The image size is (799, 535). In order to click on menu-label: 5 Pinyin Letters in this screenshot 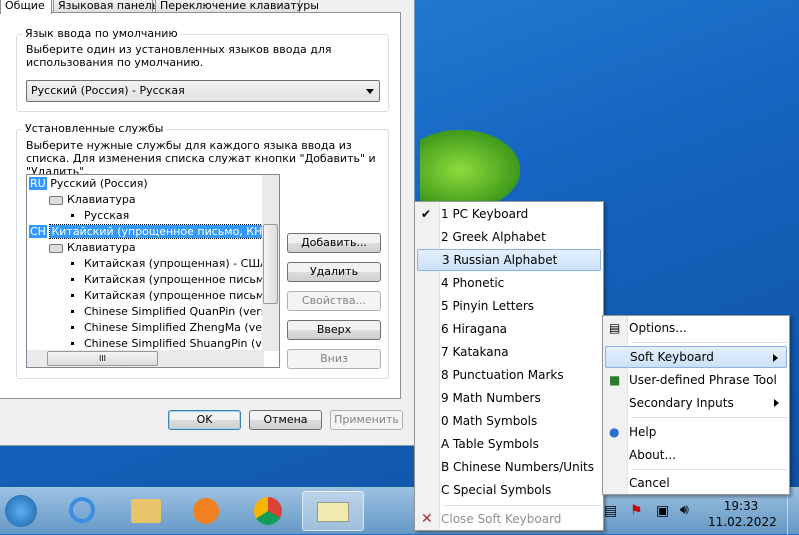, I will do `click(488, 306)`.